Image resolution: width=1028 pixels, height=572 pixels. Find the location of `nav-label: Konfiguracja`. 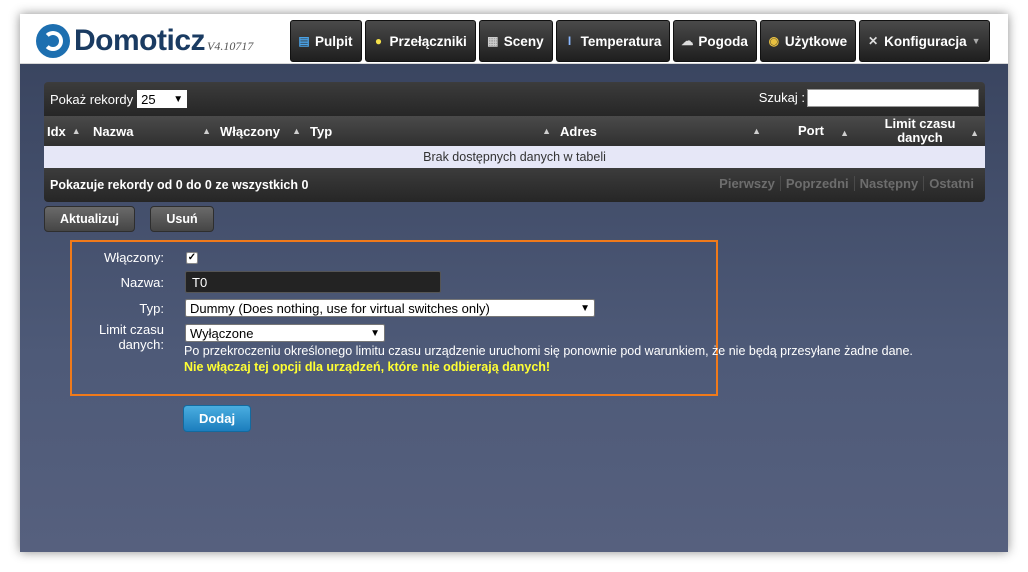

nav-label: Konfiguracja is located at coordinates (925, 41).